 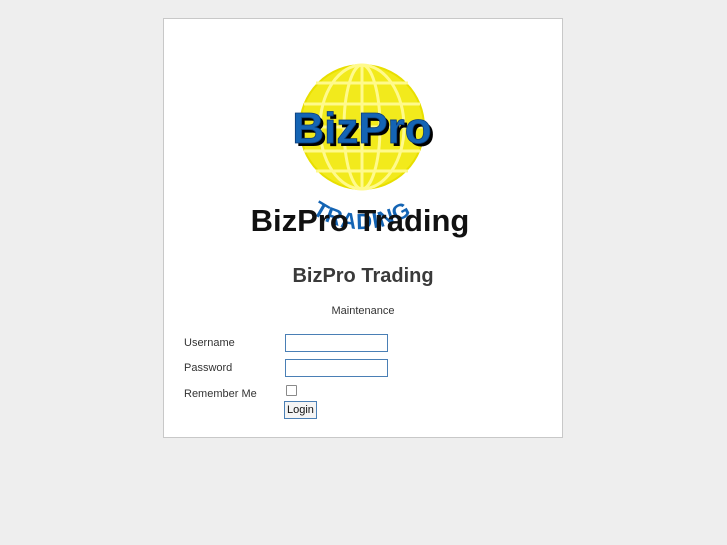 I want to click on username-label: Username, so click(x=209, y=343).